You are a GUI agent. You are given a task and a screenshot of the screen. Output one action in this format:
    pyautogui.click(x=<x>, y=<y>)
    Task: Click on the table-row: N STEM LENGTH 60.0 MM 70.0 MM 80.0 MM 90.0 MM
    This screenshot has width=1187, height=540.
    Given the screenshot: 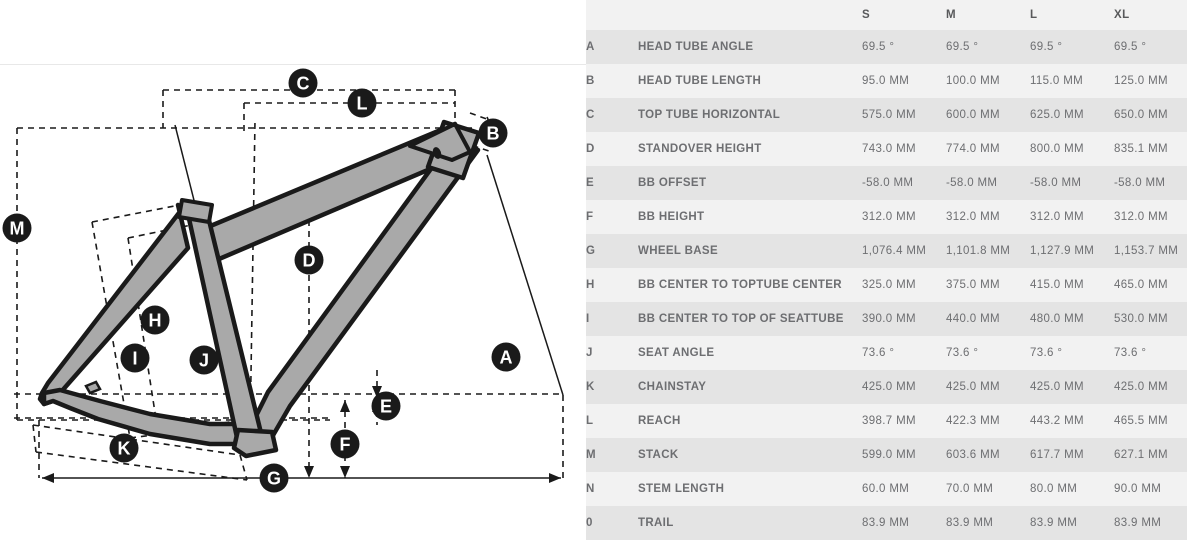 What is the action you would take?
    pyautogui.click(x=886, y=489)
    